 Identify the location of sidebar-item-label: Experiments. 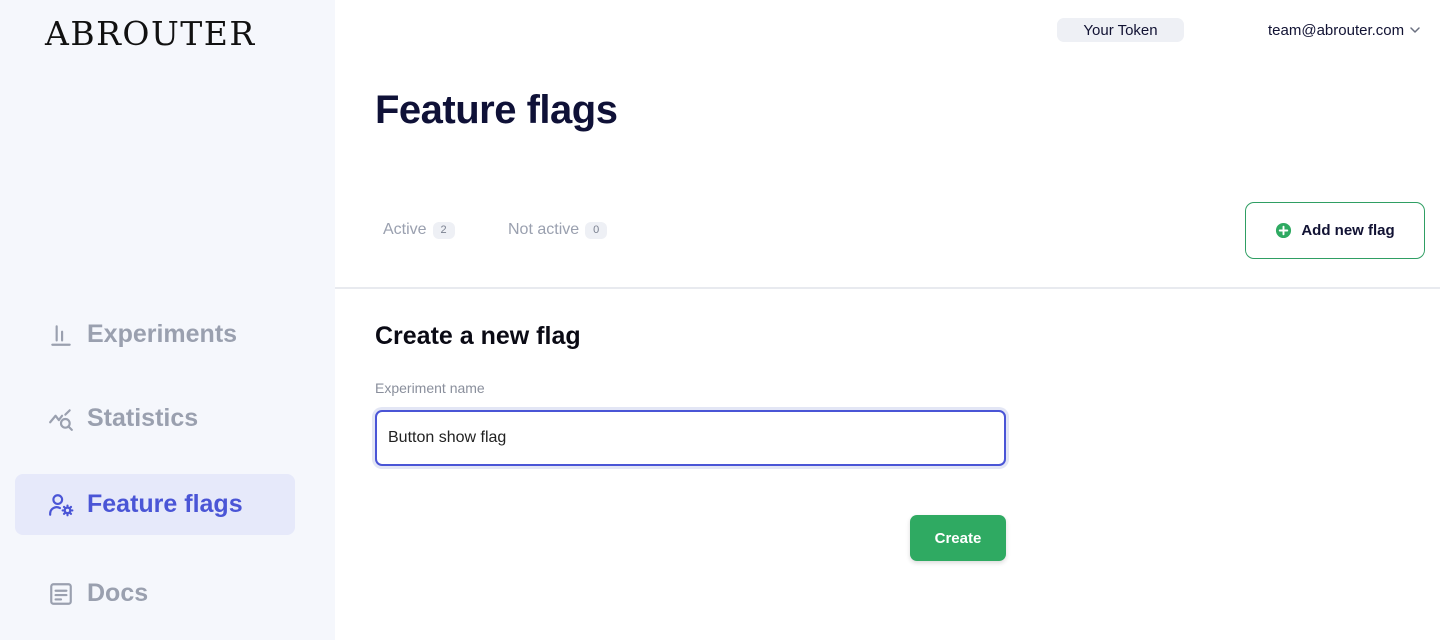
(162, 334).